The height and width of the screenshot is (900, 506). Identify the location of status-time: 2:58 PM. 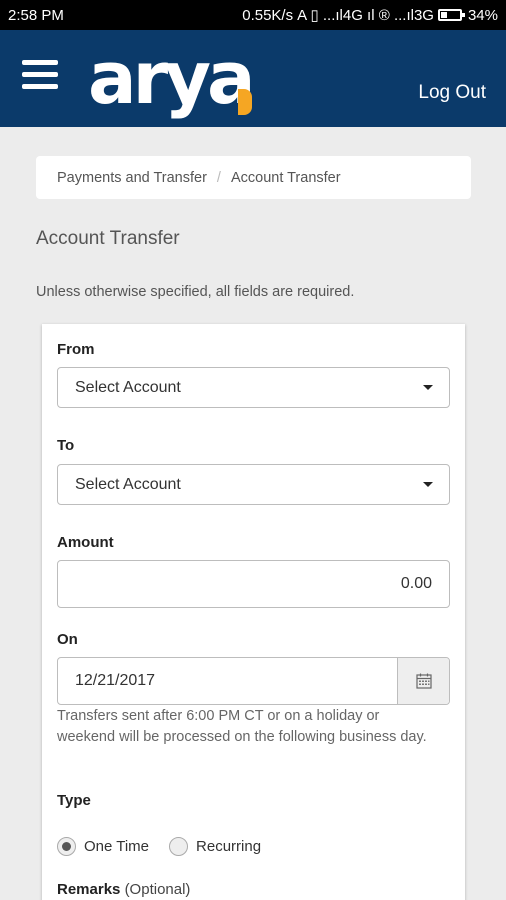
(36, 15).